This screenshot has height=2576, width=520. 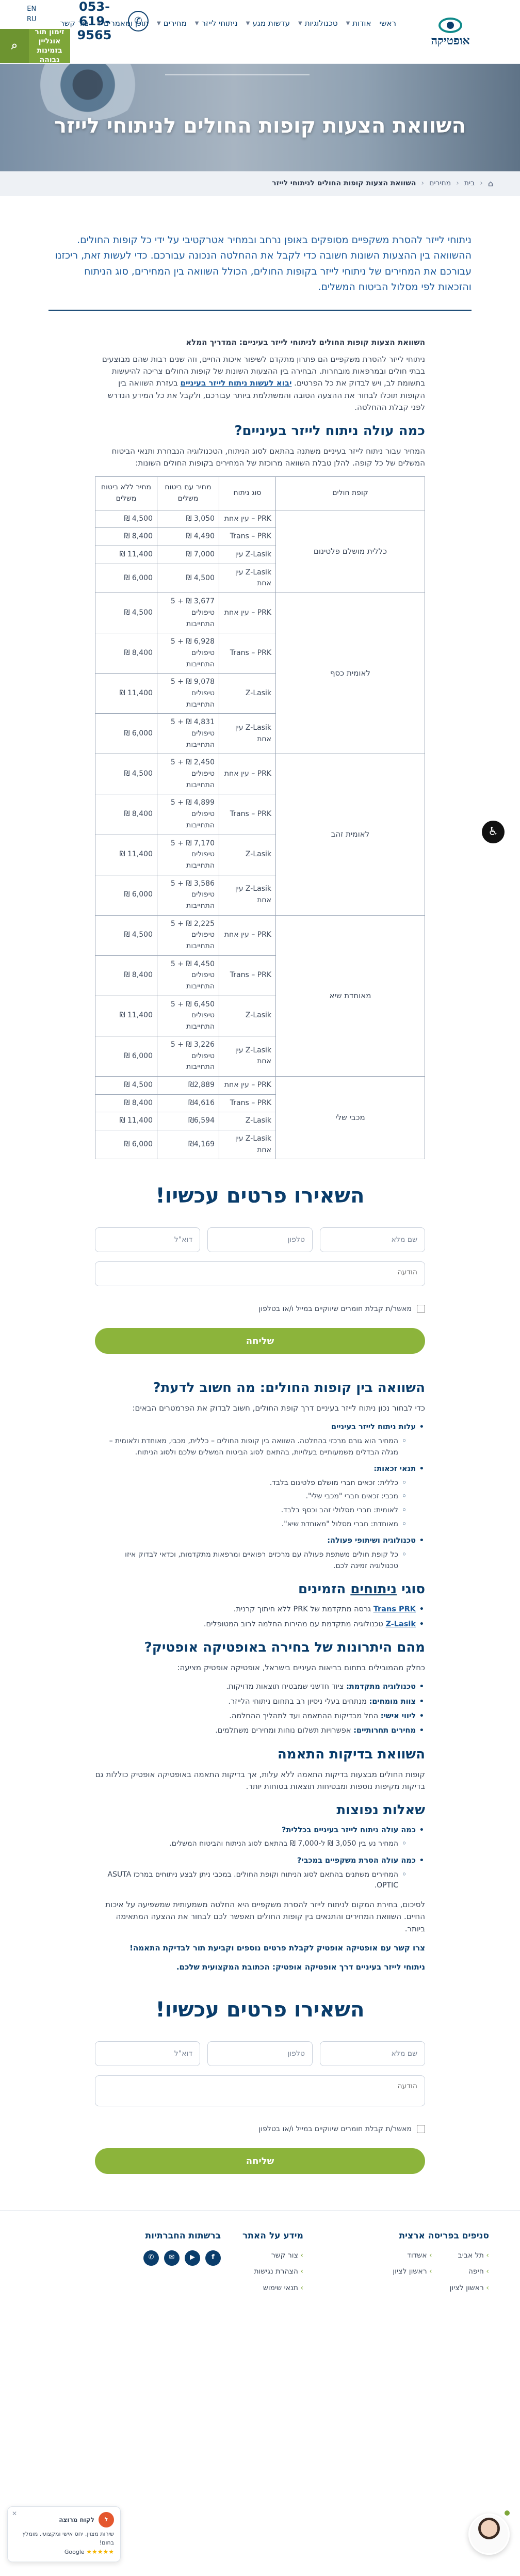 I want to click on chat-agent-avatar, so click(x=489, y=2534).